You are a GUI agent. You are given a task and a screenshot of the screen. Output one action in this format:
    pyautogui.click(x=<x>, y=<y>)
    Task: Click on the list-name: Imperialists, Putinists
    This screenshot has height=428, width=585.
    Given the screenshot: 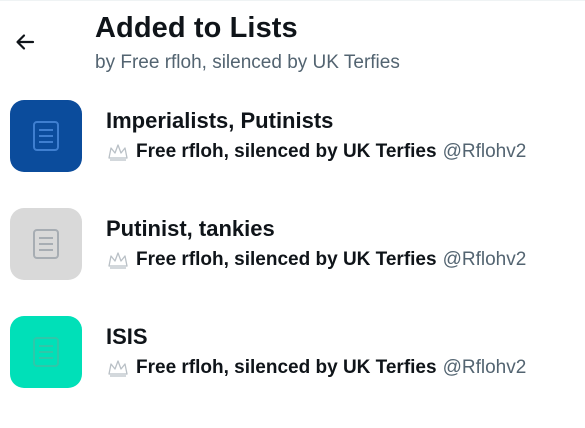 What is the action you would take?
    pyautogui.click(x=220, y=120)
    